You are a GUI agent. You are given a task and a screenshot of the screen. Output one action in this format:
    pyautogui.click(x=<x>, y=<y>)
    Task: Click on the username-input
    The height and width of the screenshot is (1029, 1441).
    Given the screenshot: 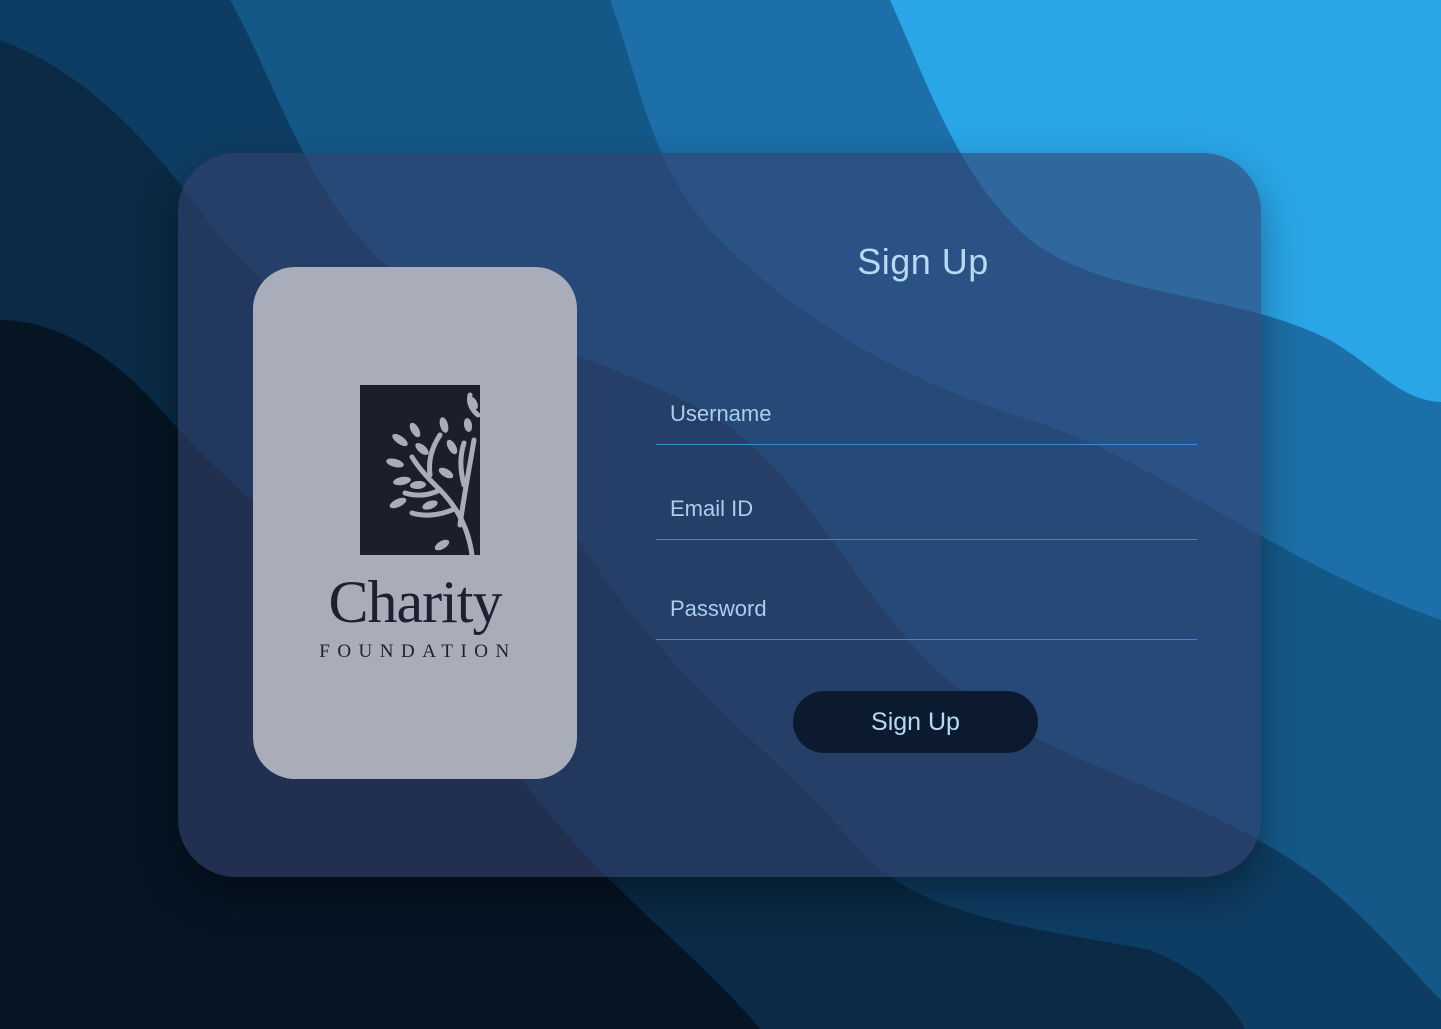 What is the action you would take?
    pyautogui.click(x=926, y=414)
    